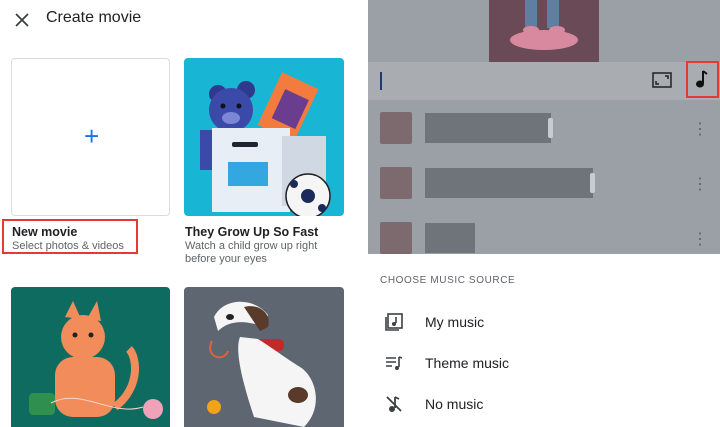 The image size is (720, 427). I want to click on close-icon, so click(22, 20).